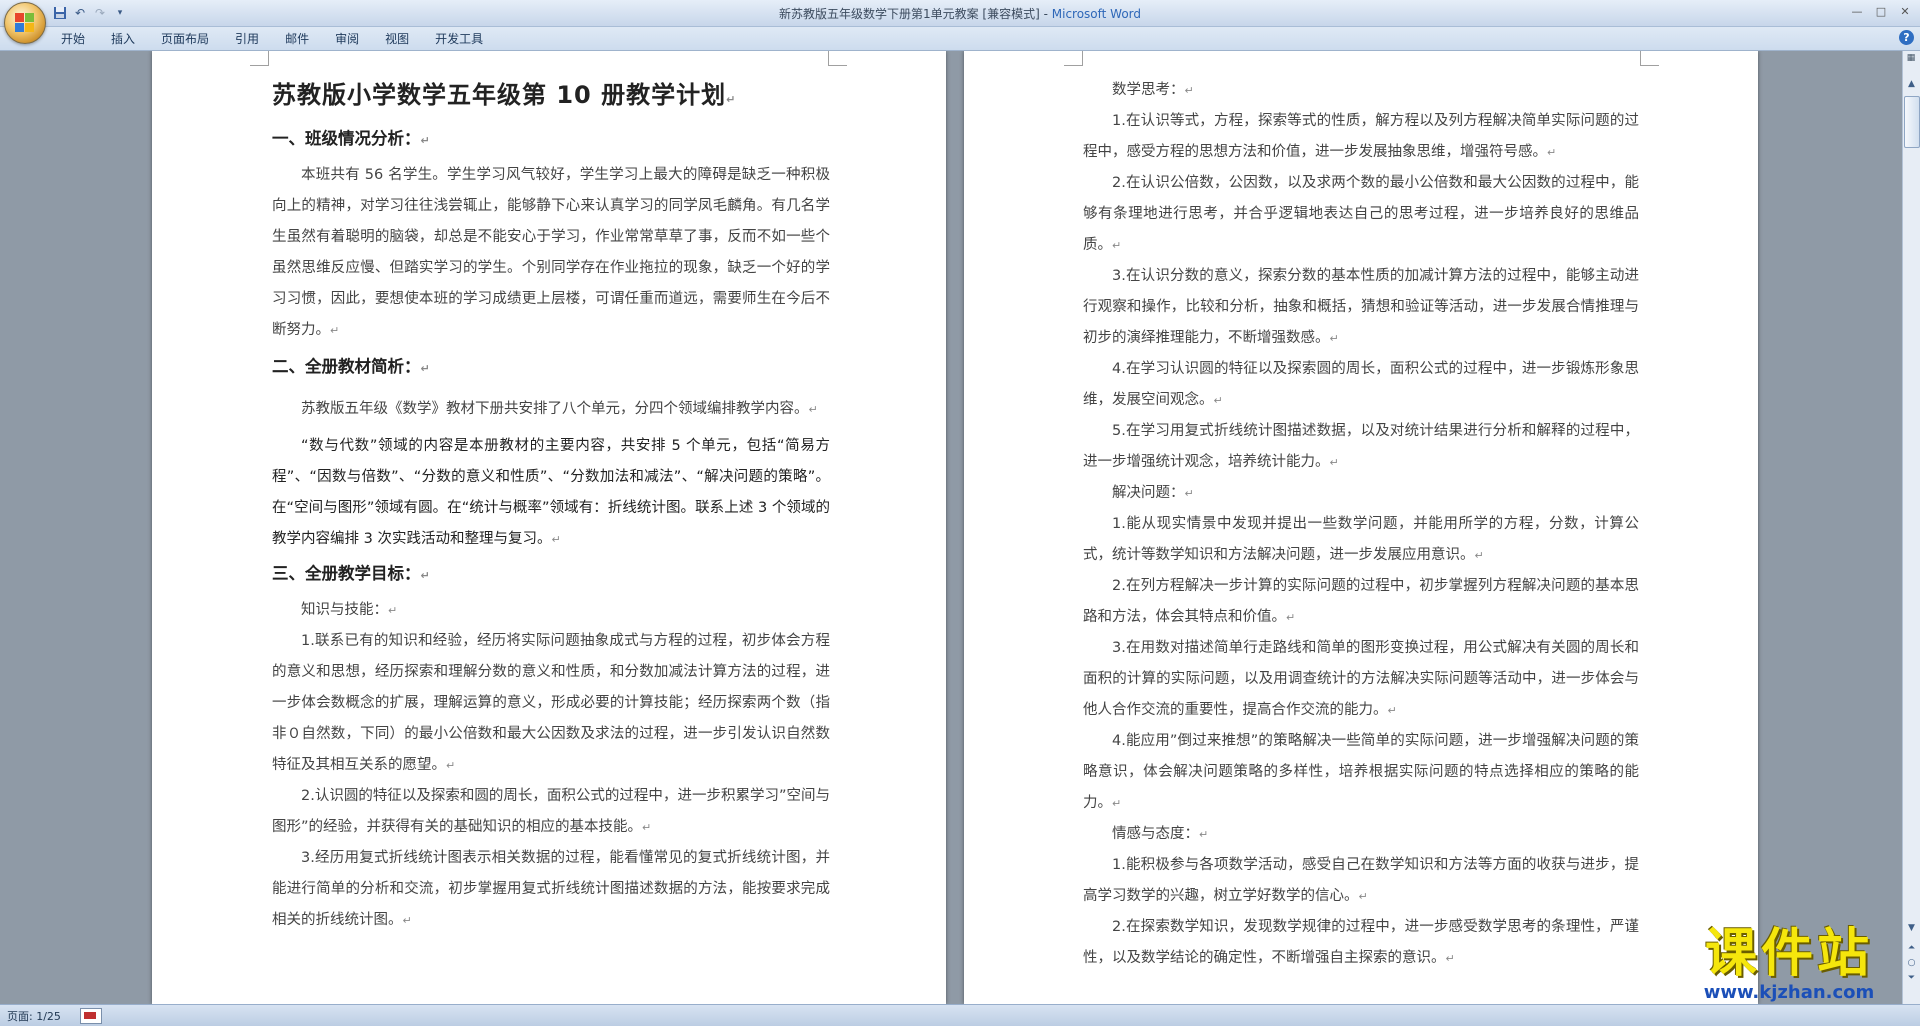  I want to click on paragraph: 情感与态度：↵, so click(1361, 834).